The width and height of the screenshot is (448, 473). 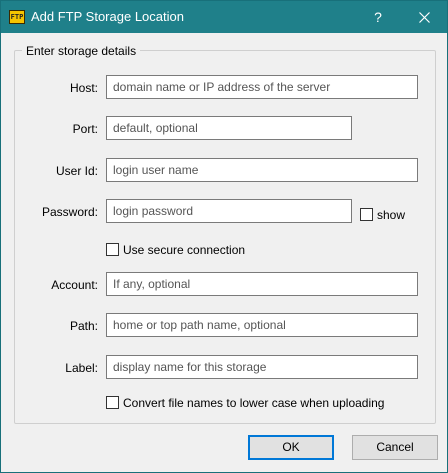 I want to click on help-button: ?, so click(x=378, y=17).